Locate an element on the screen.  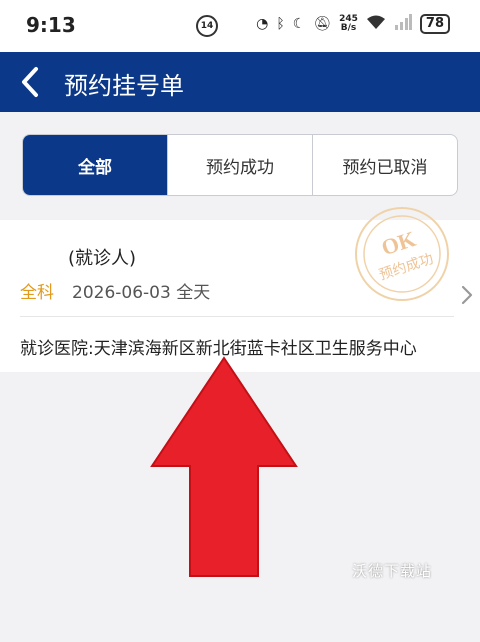
network-speed: 245 B/s is located at coordinates (348, 23).